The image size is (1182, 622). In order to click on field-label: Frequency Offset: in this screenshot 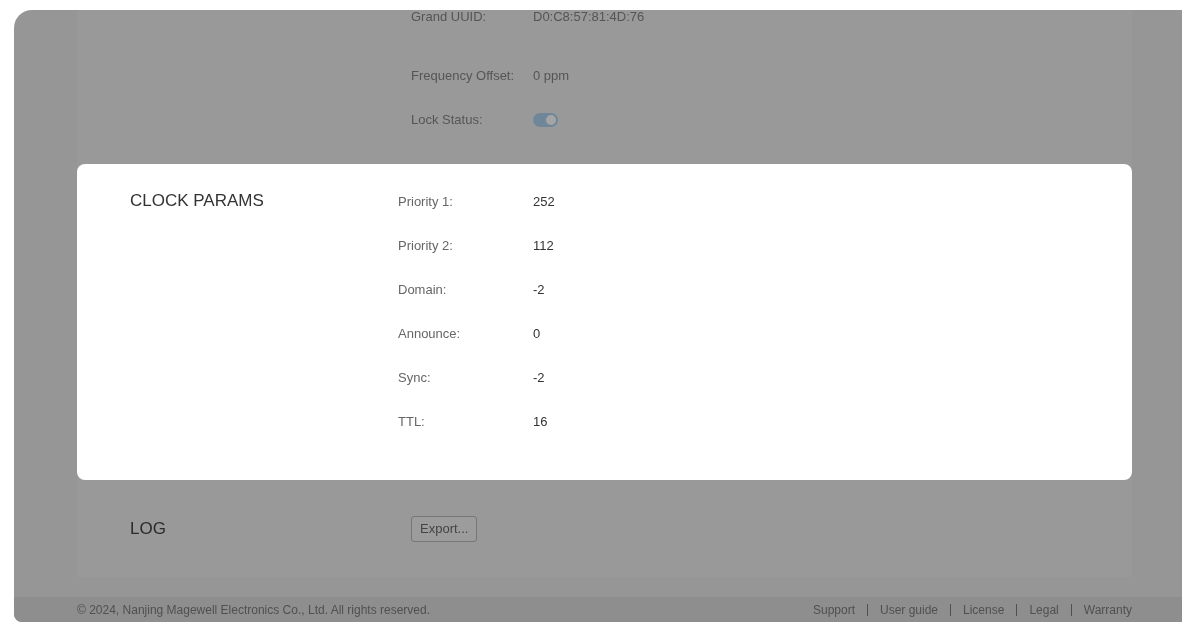, I will do `click(463, 76)`.